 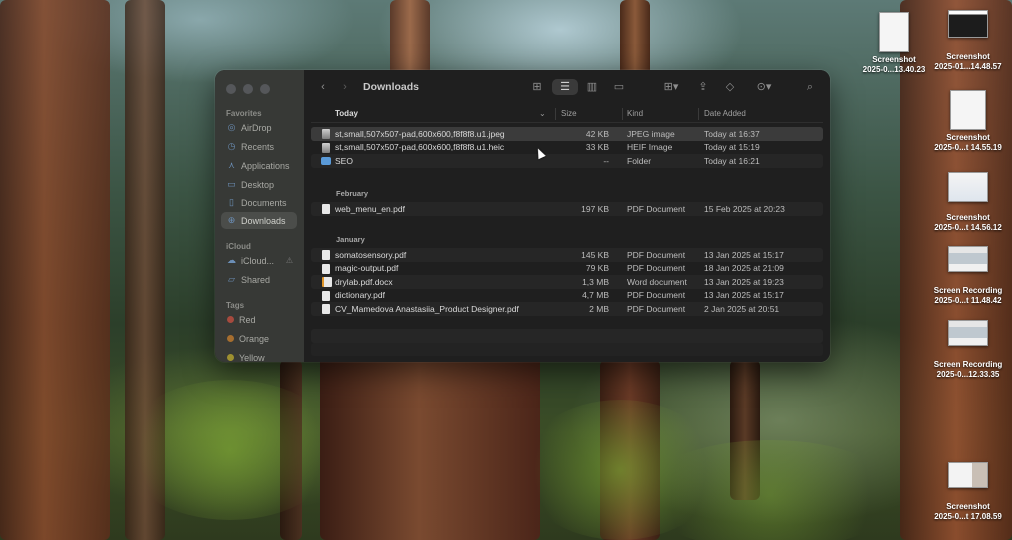 What do you see at coordinates (360, 295) in the screenshot?
I see `file-name: dictionary.pdf` at bounding box center [360, 295].